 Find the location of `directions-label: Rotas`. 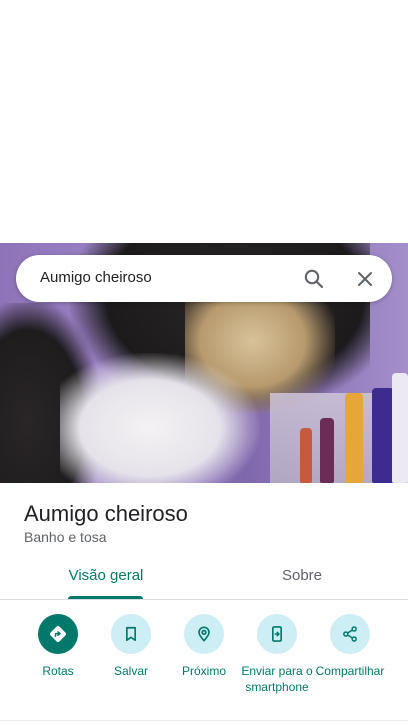

directions-label: Rotas is located at coordinates (58, 671).